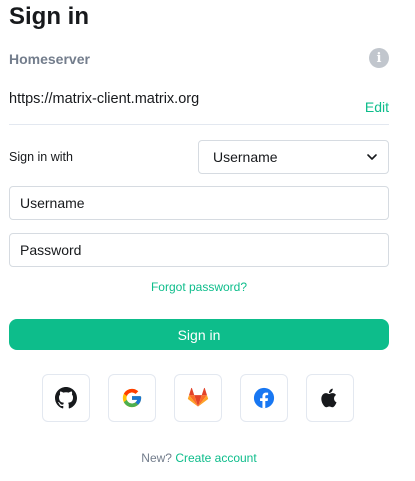  Describe the element at coordinates (49, 59) in the screenshot. I see `homeserver-label: Homeserver` at that location.